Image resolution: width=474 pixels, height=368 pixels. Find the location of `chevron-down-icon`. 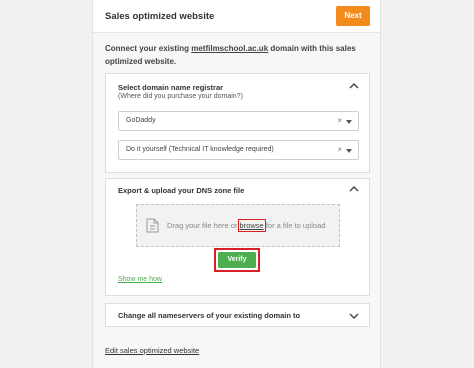

chevron-down-icon is located at coordinates (354, 316).